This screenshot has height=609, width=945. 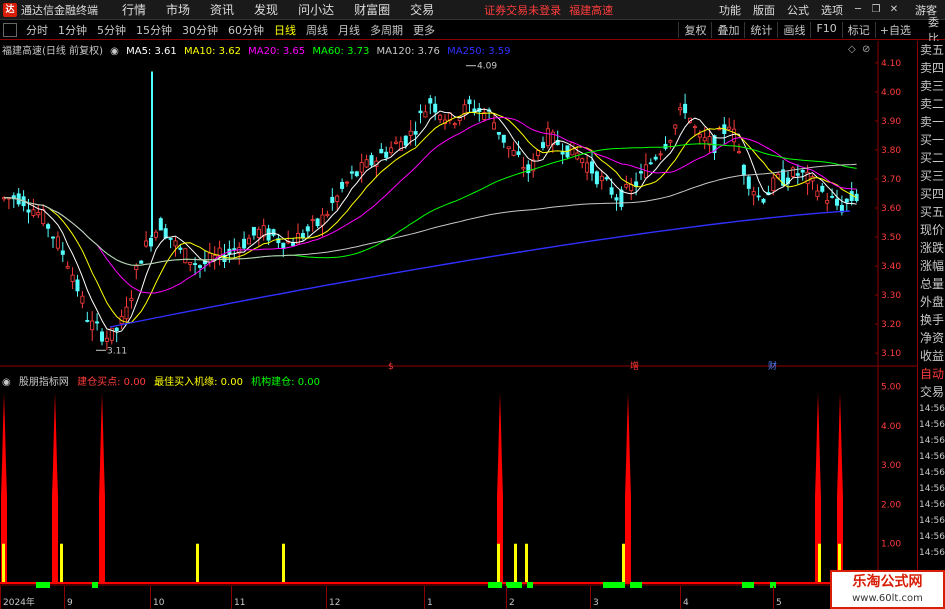 What do you see at coordinates (10, 30) in the screenshot?
I see `panel-toggle-icon` at bounding box center [10, 30].